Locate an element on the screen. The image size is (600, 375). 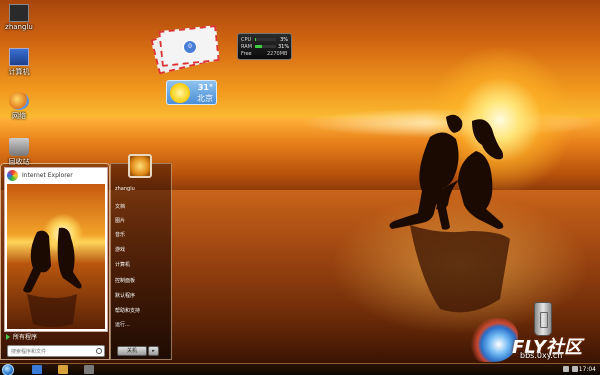
cpu-bar is located at coordinates (265, 39).